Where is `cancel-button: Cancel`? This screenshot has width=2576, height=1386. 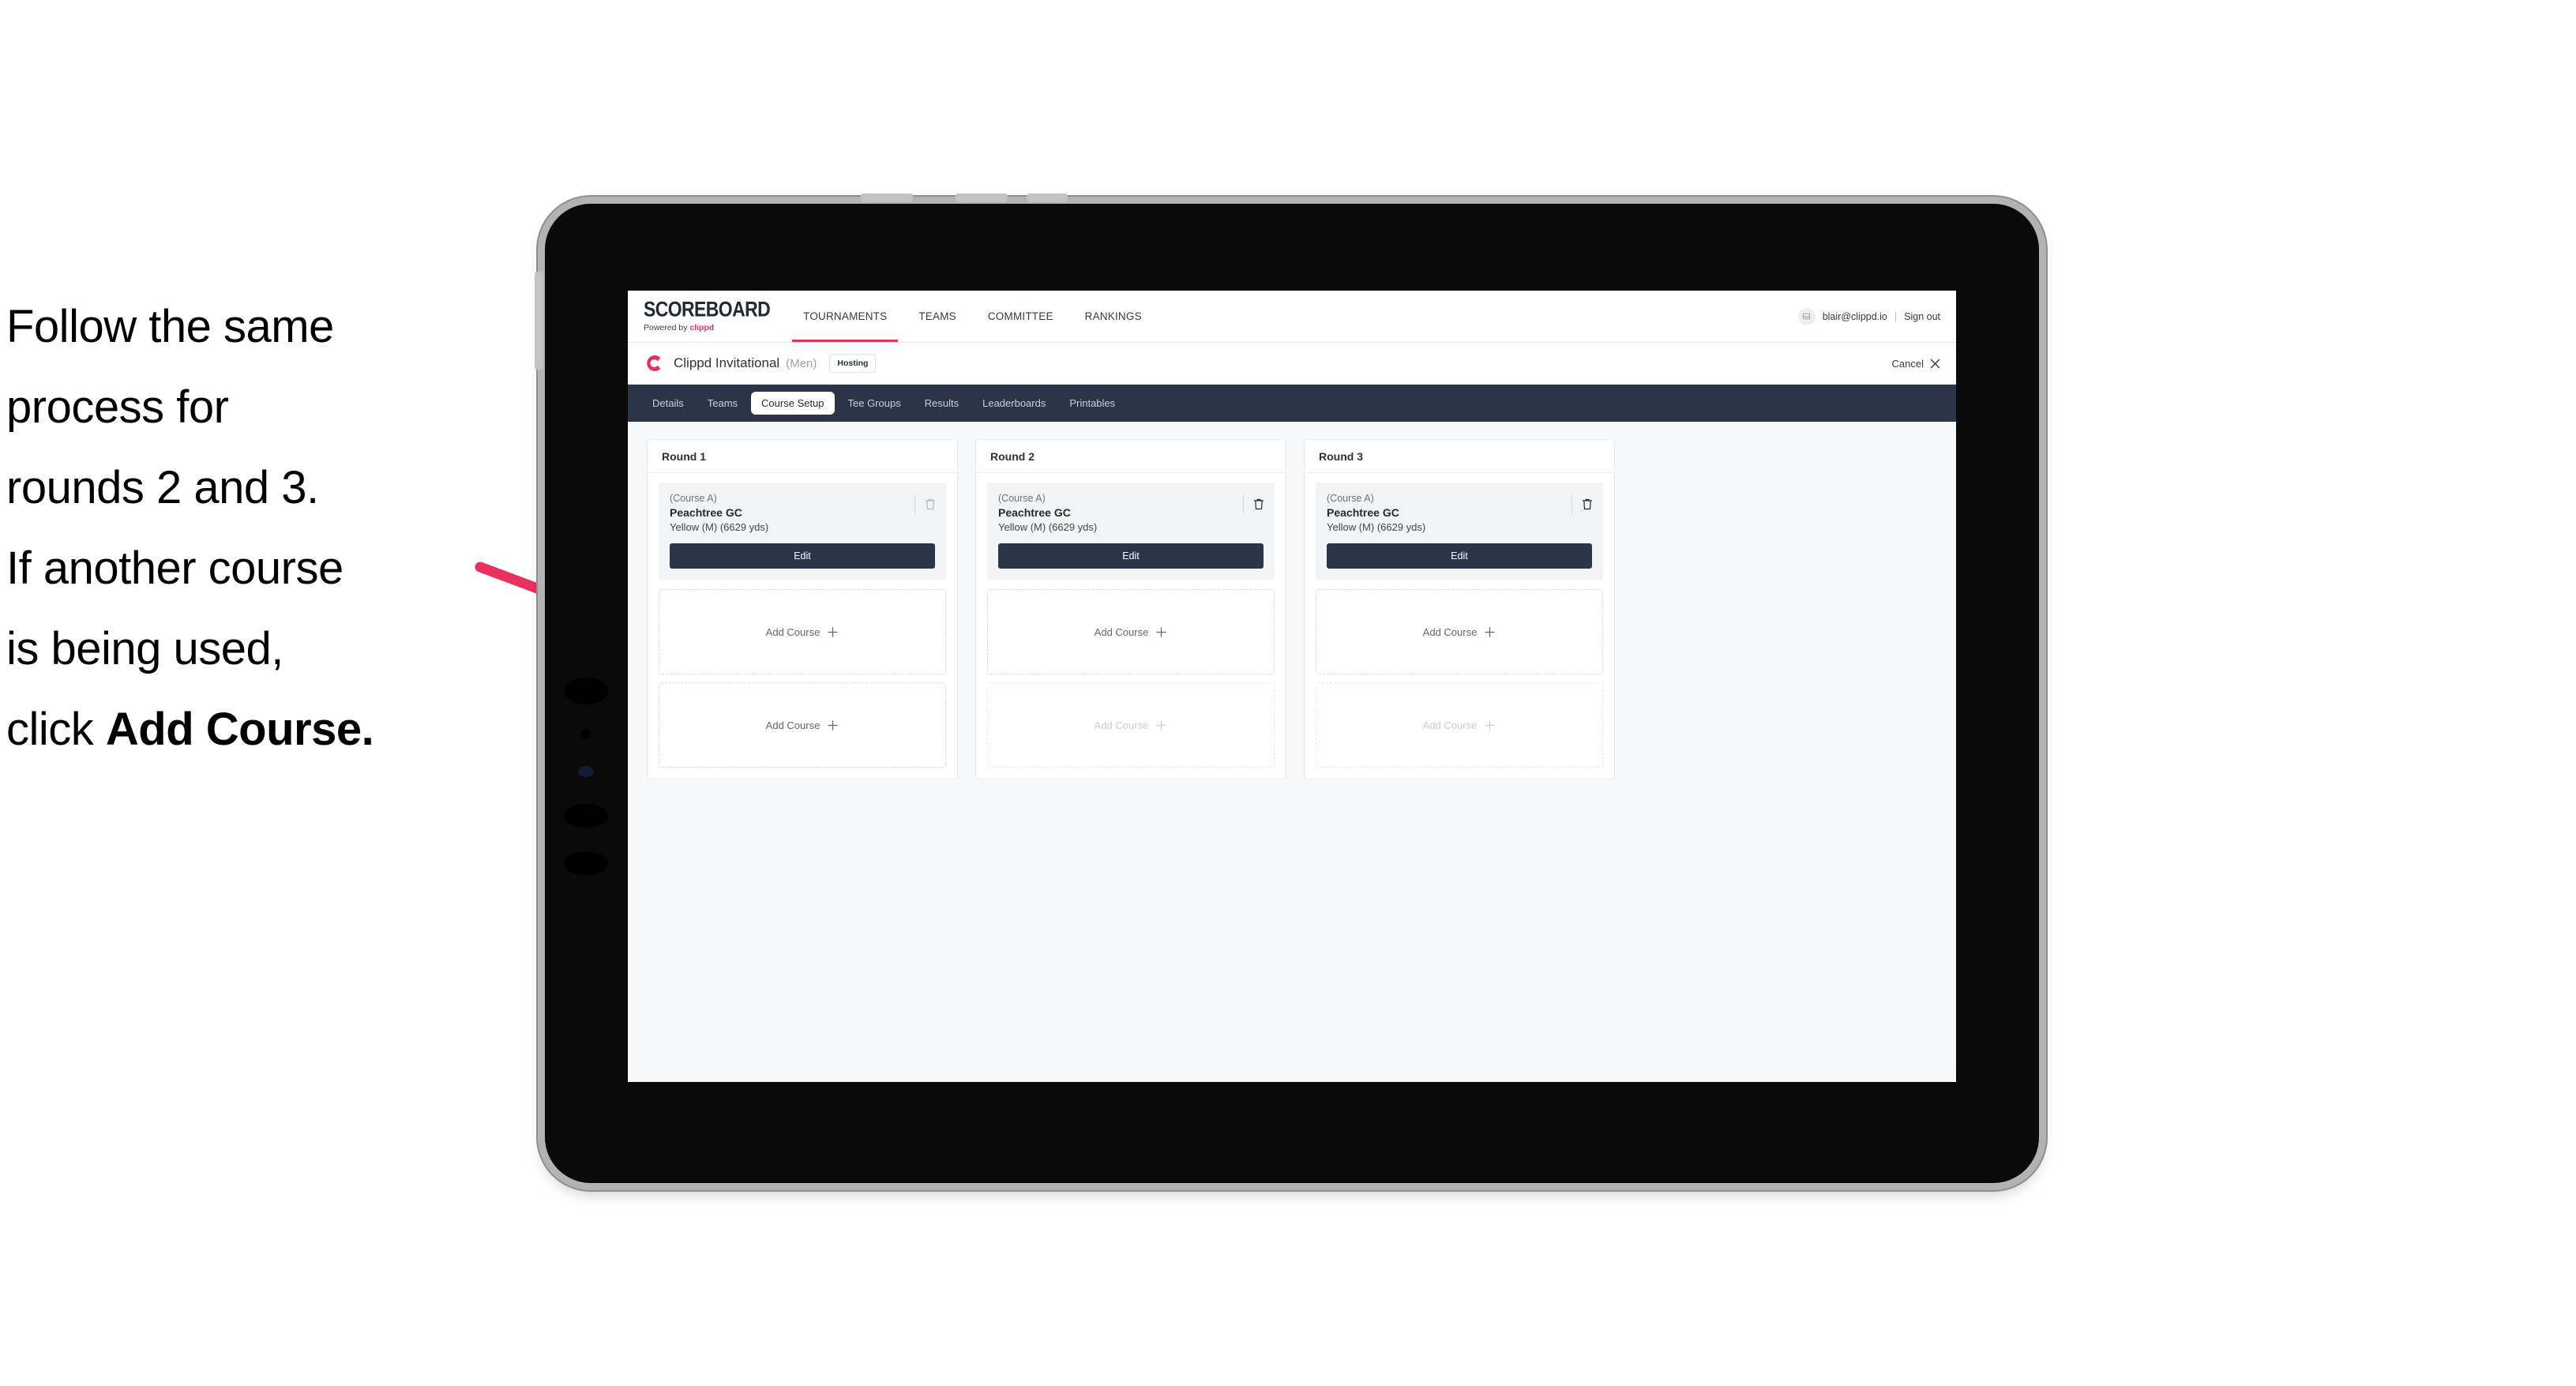
cancel-button: Cancel is located at coordinates (1916, 364).